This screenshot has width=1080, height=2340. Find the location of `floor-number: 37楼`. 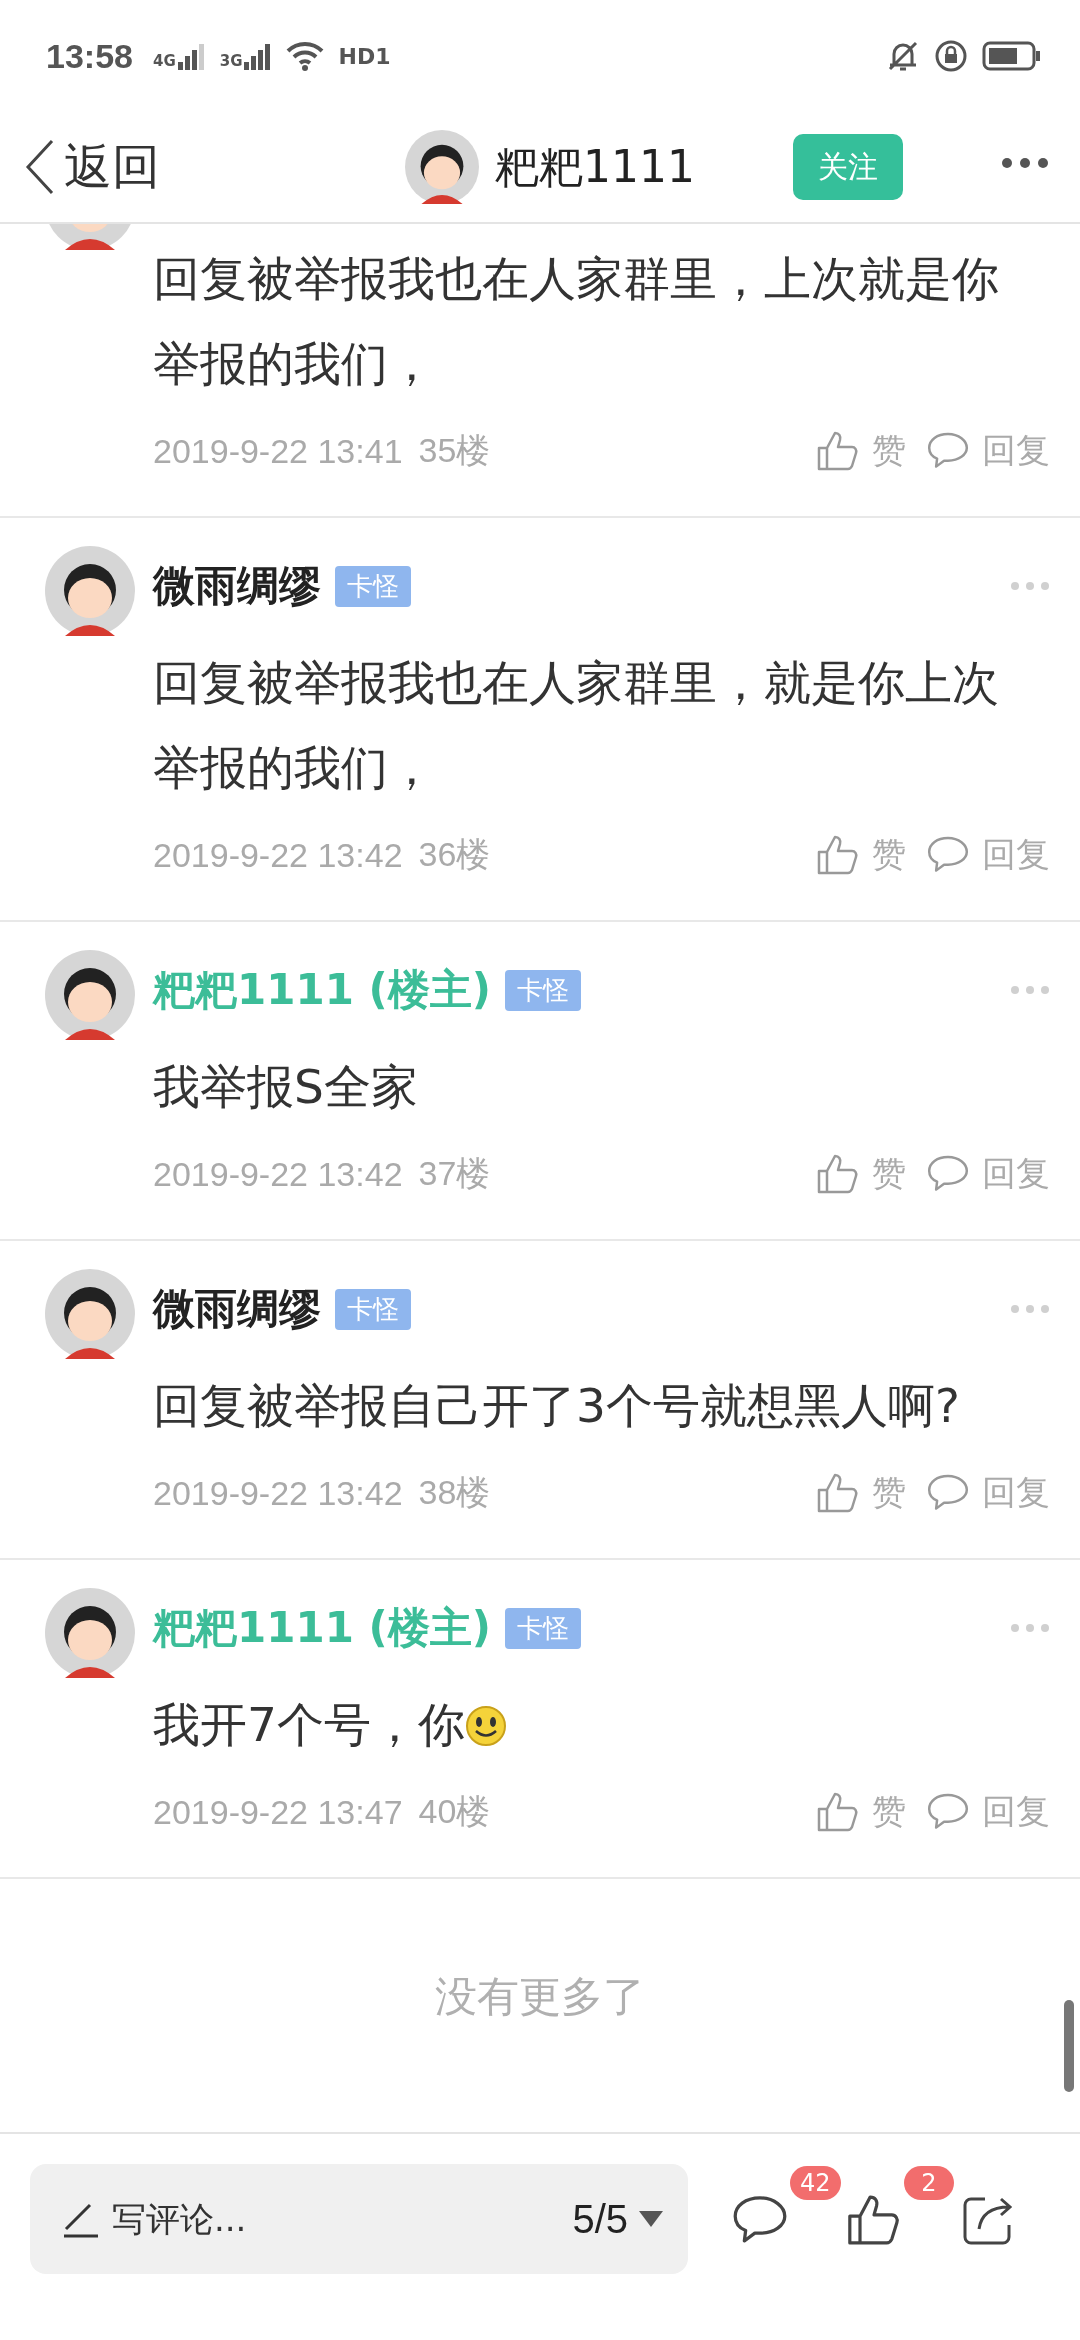

floor-number: 37楼 is located at coordinates (454, 1173).